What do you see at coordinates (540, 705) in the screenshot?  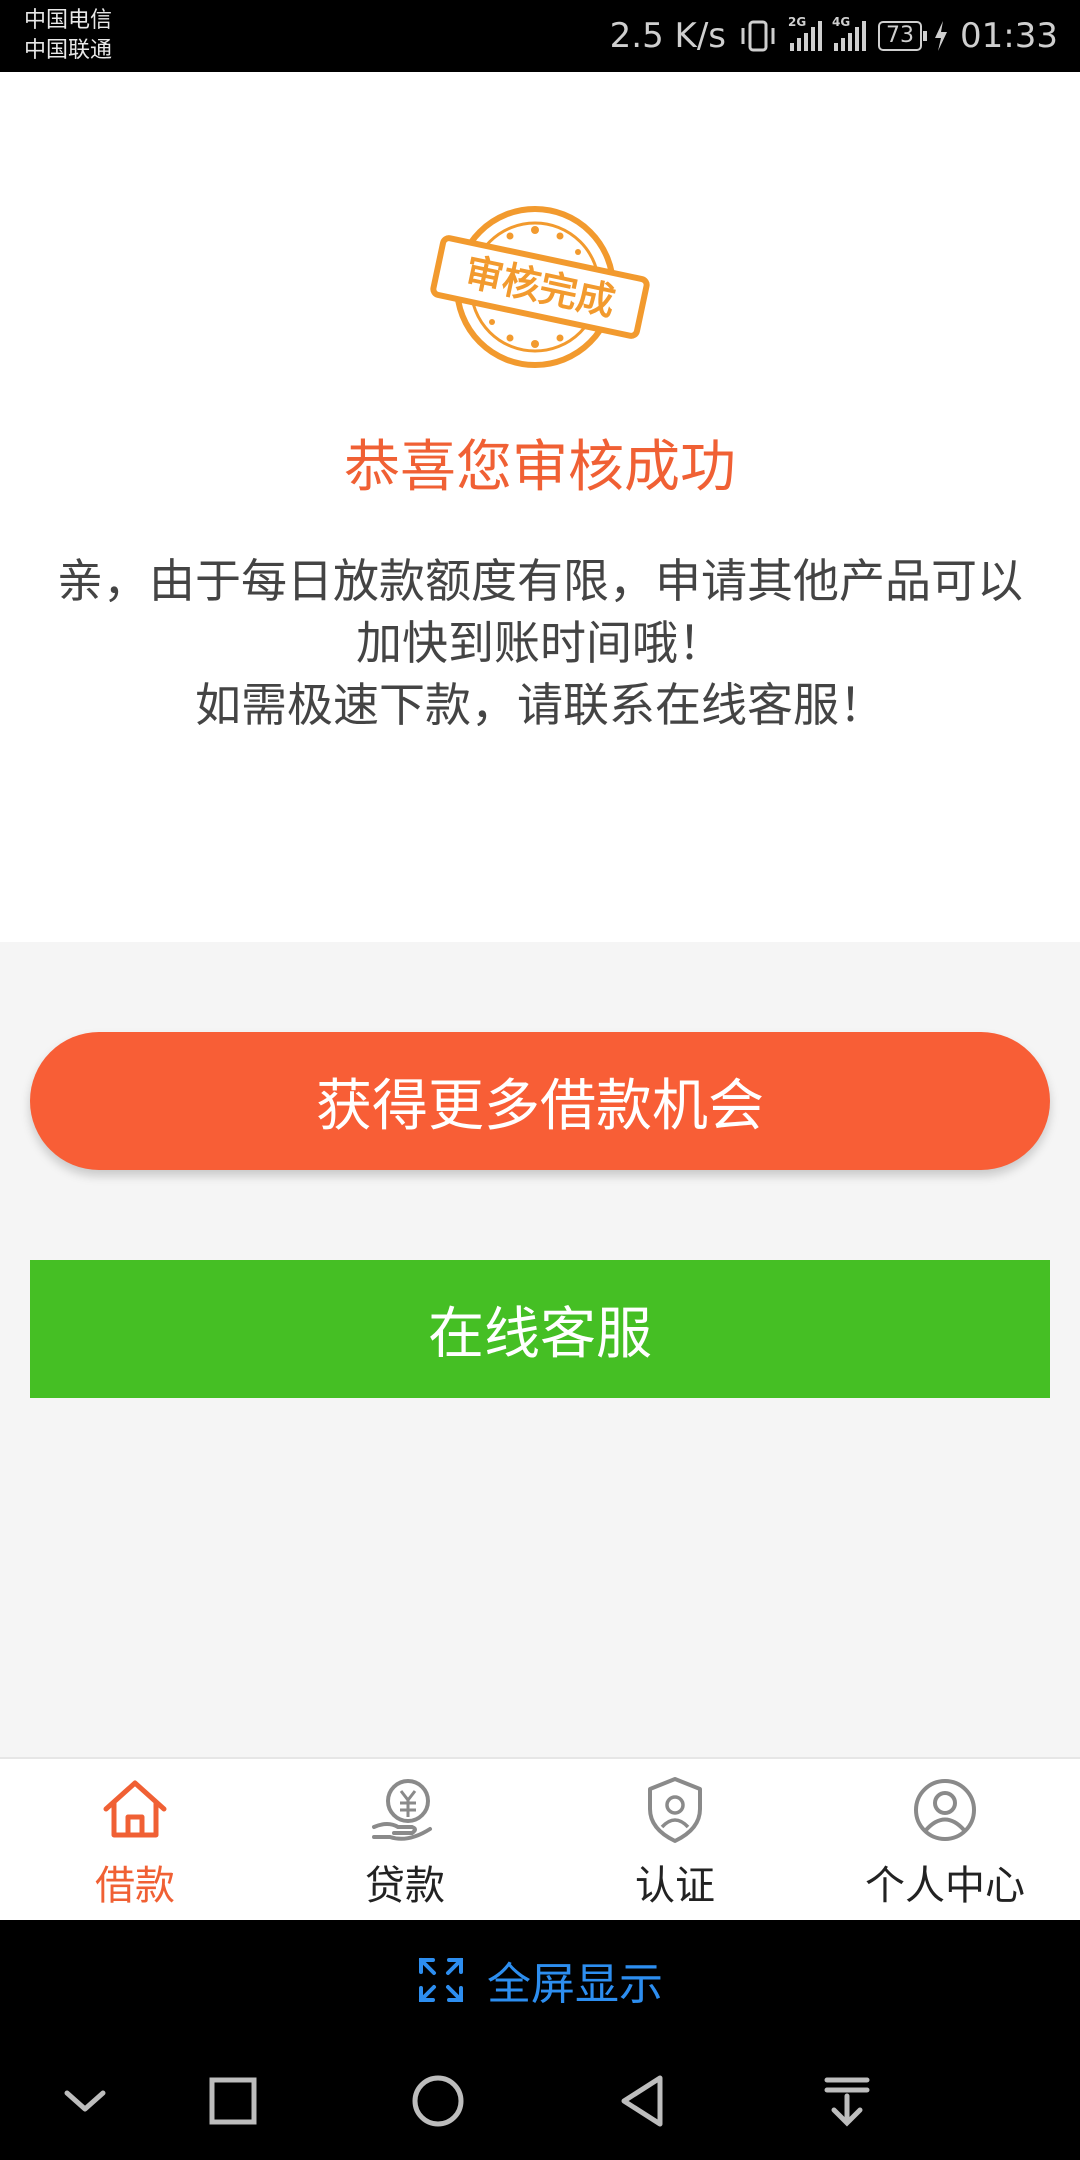 I see `review-message-line-2: 如需极速下款，请联系在线客服！` at bounding box center [540, 705].